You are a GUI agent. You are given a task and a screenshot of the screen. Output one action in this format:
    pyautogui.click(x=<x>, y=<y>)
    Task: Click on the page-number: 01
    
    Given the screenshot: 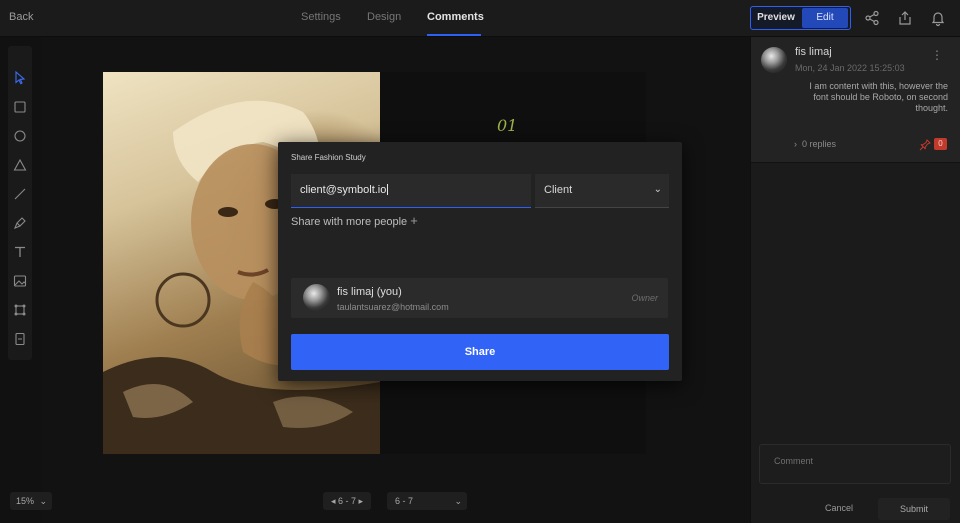 What is the action you would take?
    pyautogui.click(x=507, y=125)
    